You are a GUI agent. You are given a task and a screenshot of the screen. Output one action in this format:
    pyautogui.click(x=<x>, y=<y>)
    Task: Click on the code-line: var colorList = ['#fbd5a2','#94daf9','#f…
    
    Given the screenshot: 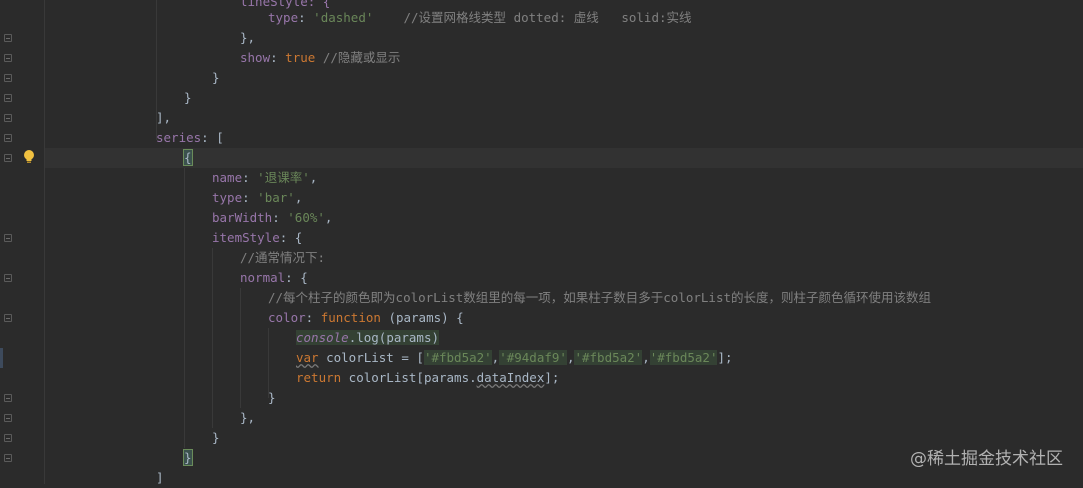 What is the action you would take?
    pyautogui.click(x=514, y=357)
    